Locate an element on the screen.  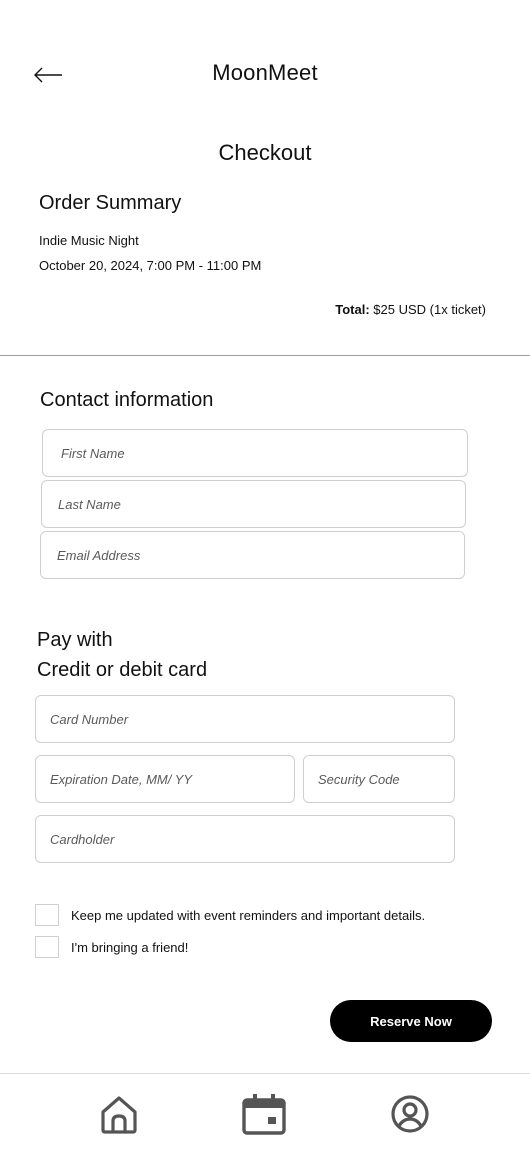
security-code-field is located at coordinates (379, 779).